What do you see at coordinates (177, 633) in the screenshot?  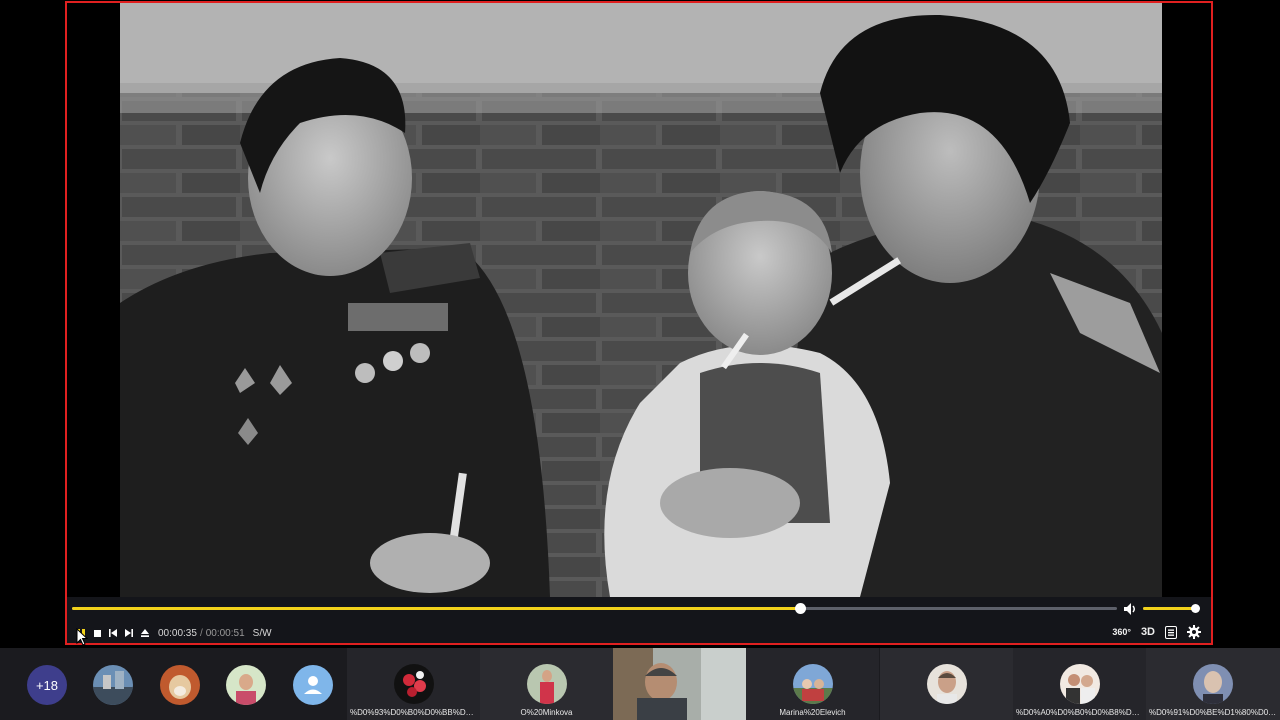 I see `current-time: 00:00:35` at bounding box center [177, 633].